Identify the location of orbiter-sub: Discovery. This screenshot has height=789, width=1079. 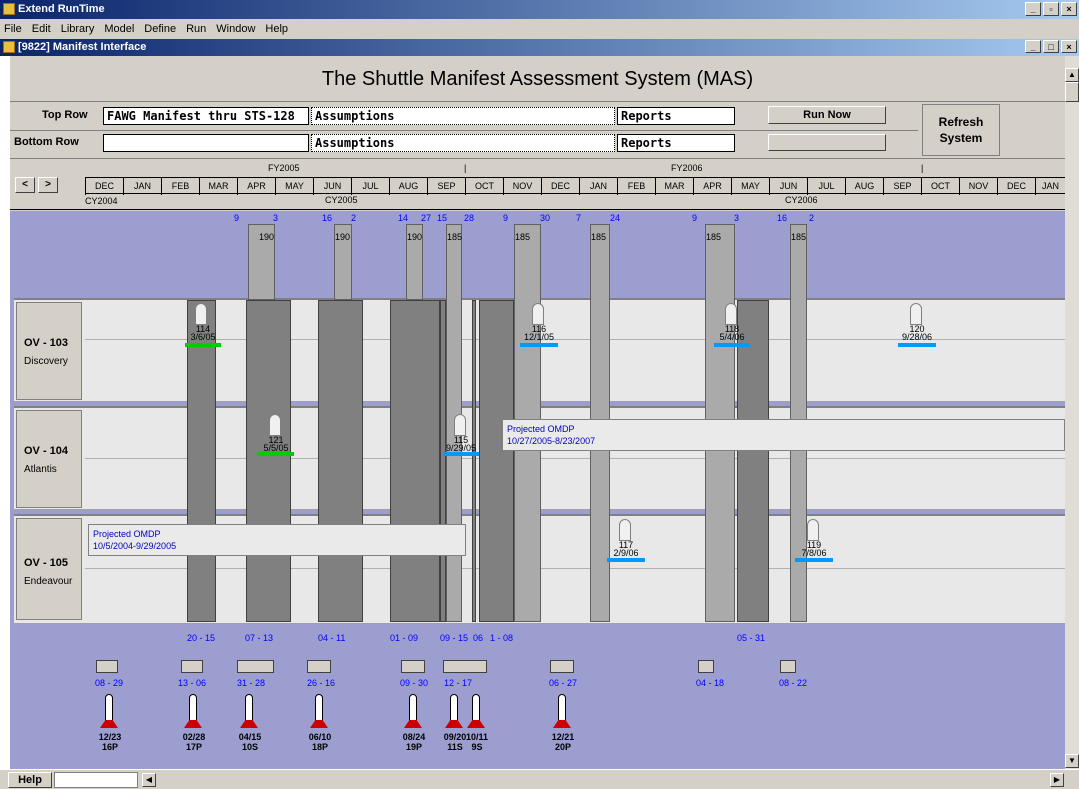
(46, 361).